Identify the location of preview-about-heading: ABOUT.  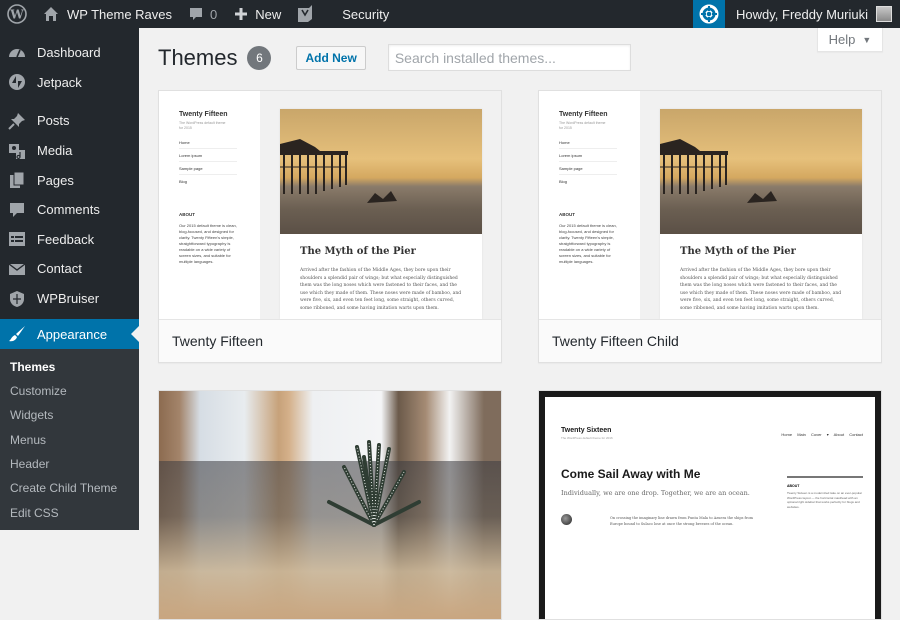
(599, 214).